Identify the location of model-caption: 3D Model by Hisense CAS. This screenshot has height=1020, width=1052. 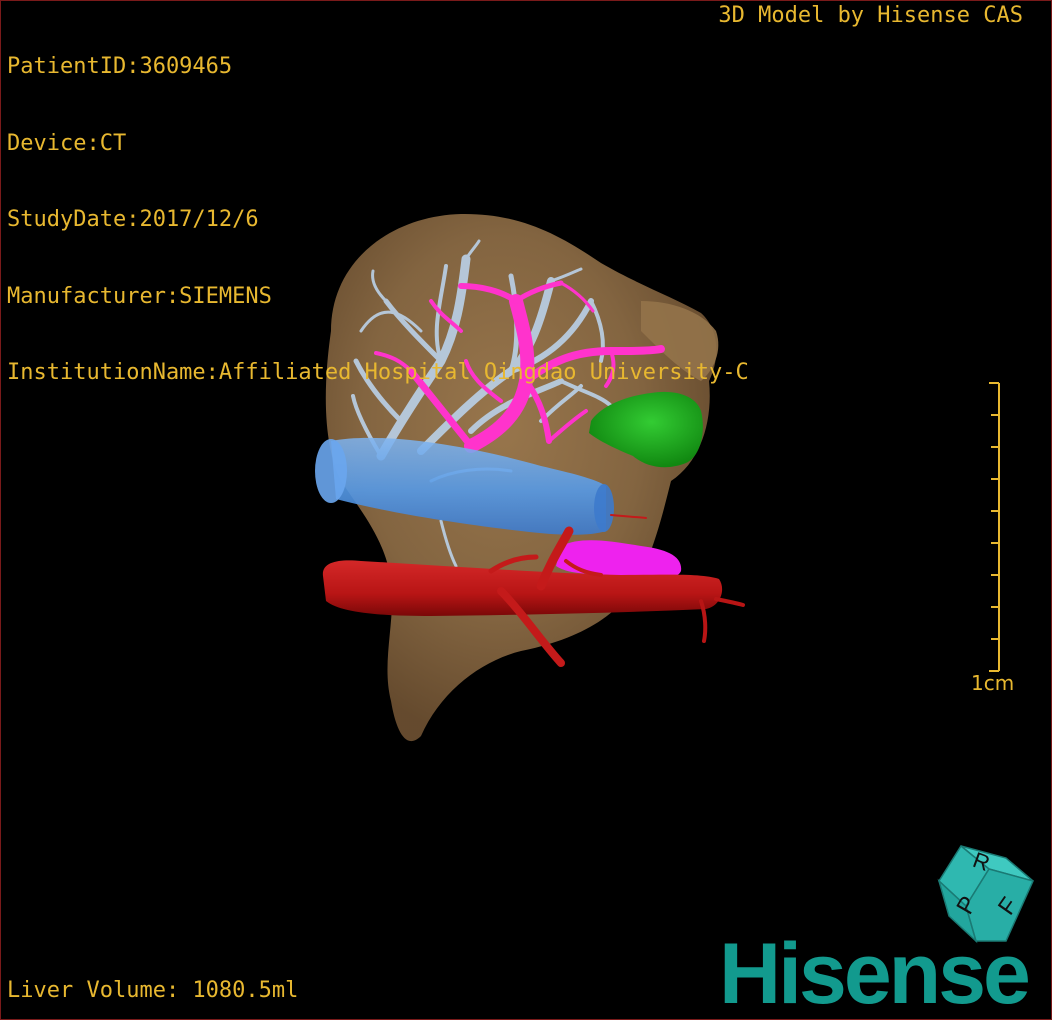
(870, 15).